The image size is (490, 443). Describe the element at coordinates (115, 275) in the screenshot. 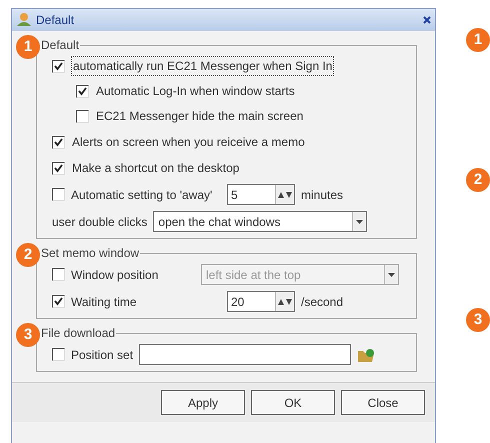

I see `checkbox-label: Window position` at that location.